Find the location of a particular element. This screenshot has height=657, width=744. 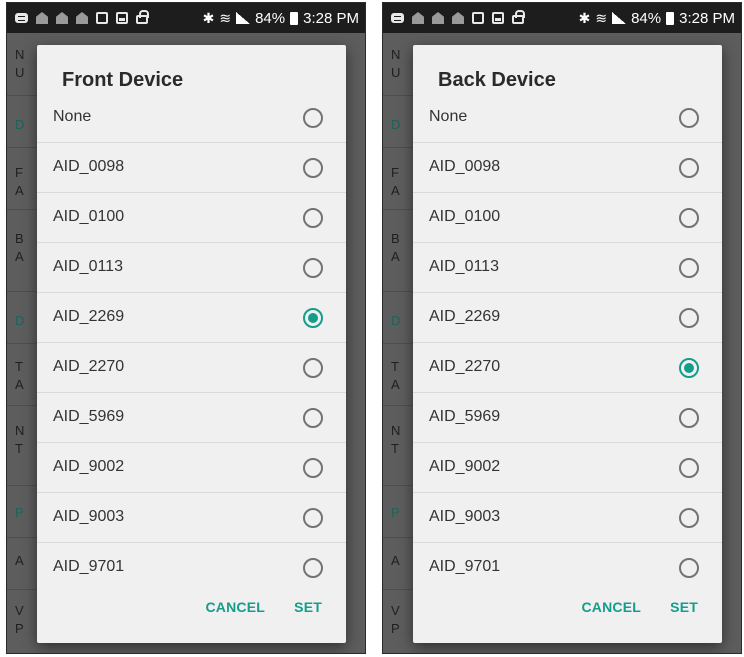

device-option-label: AID_0113 is located at coordinates (464, 266).